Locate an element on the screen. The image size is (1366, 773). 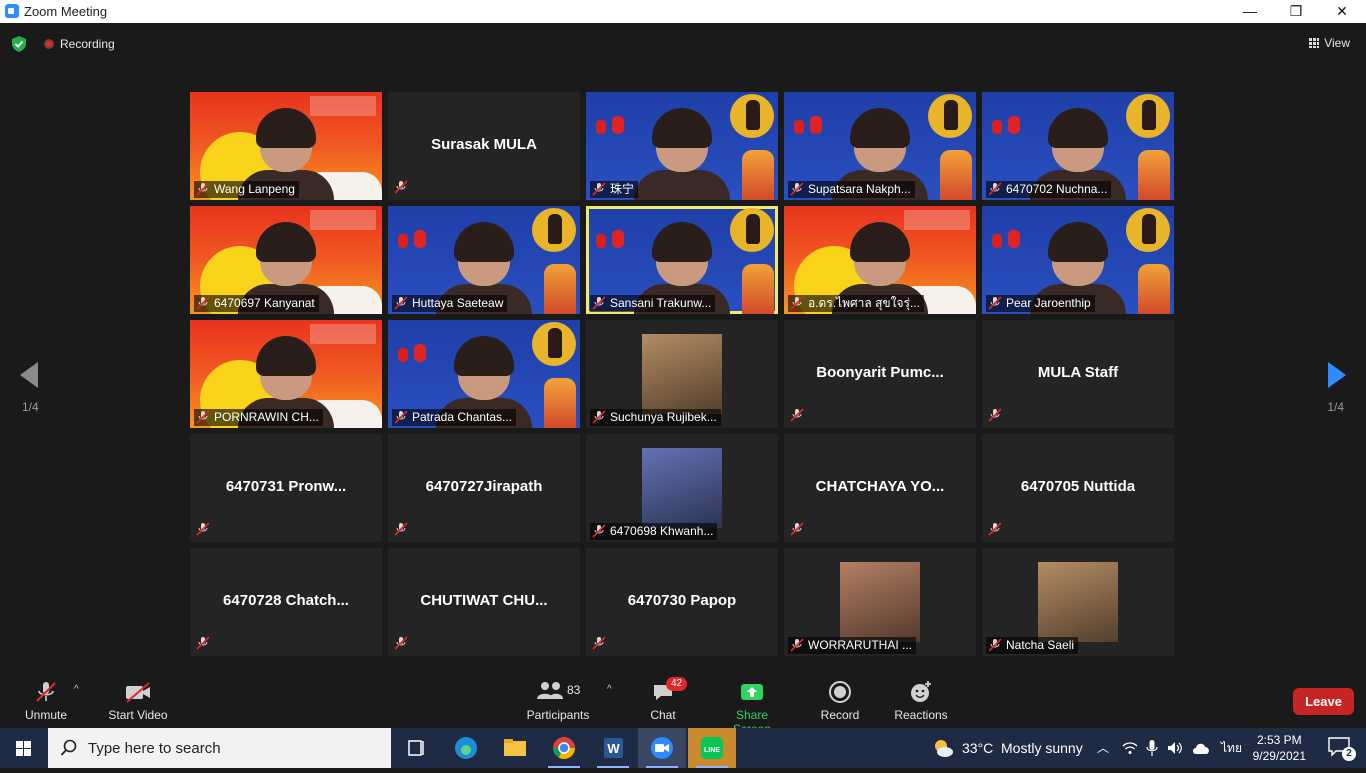
wifi-icon is located at coordinates (1130, 748).